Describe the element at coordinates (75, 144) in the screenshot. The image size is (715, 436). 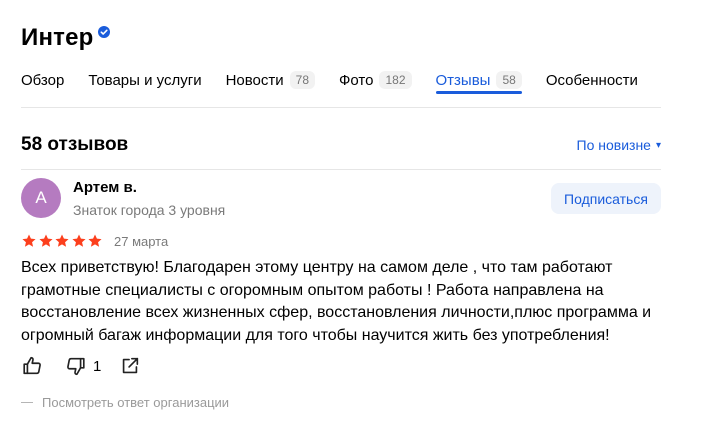
I see `reviews-count-heading: 58 отзывов` at that location.